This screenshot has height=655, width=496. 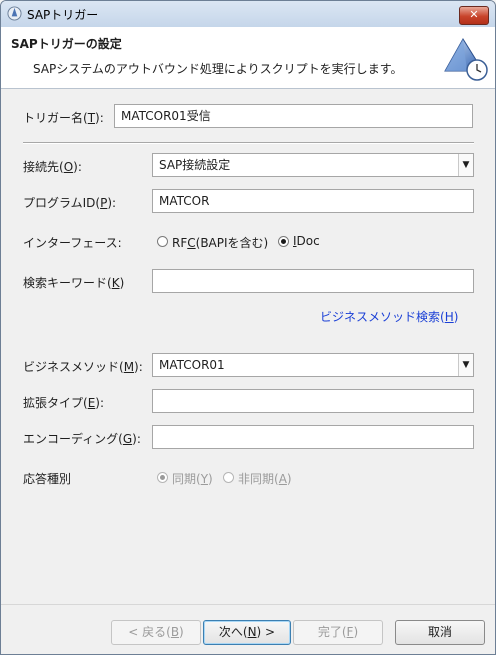 I want to click on close-button: ✕, so click(x=474, y=15).